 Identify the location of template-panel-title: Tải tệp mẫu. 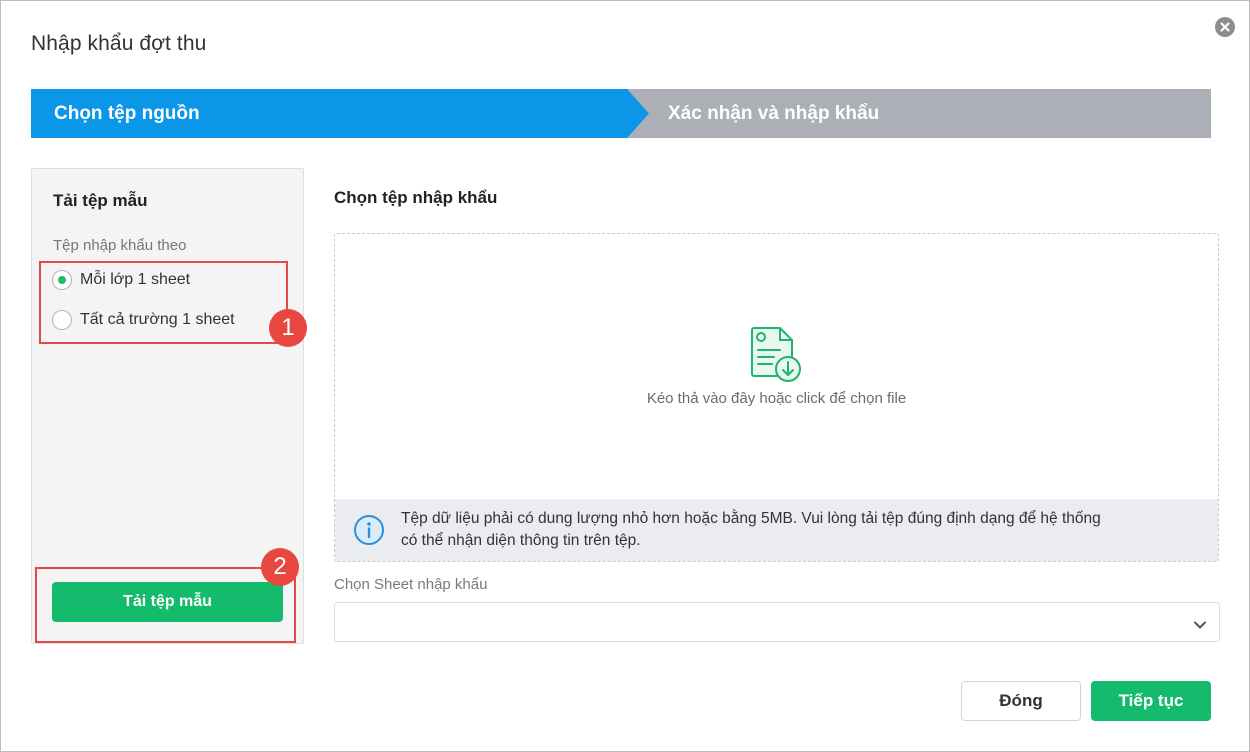
(100, 200).